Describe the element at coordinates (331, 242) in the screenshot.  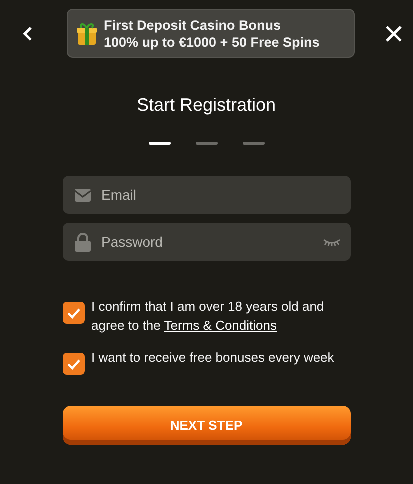
I see `closed-eye-icon` at that location.